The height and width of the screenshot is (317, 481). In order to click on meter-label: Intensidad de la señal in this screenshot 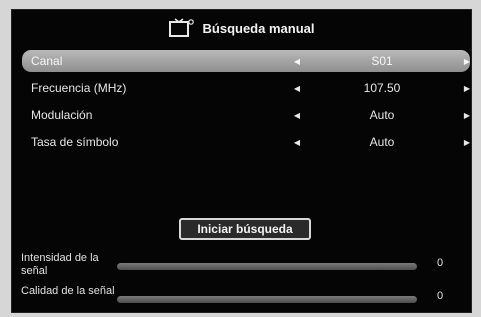, I will do `click(60, 264)`.